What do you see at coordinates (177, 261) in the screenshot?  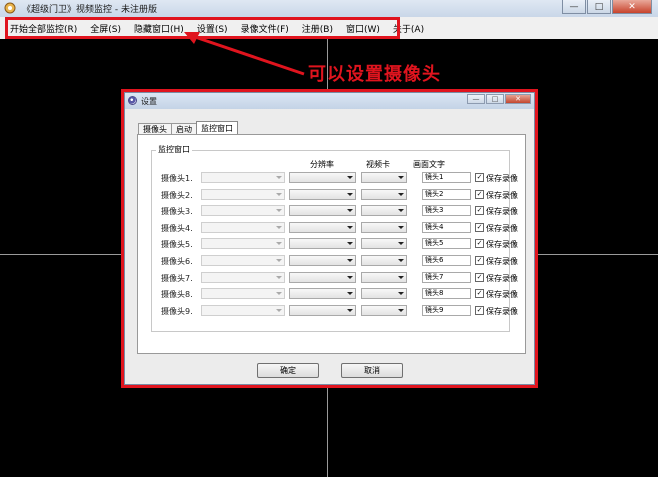 I see `camera-row-label: 摄像头6.` at bounding box center [177, 261].